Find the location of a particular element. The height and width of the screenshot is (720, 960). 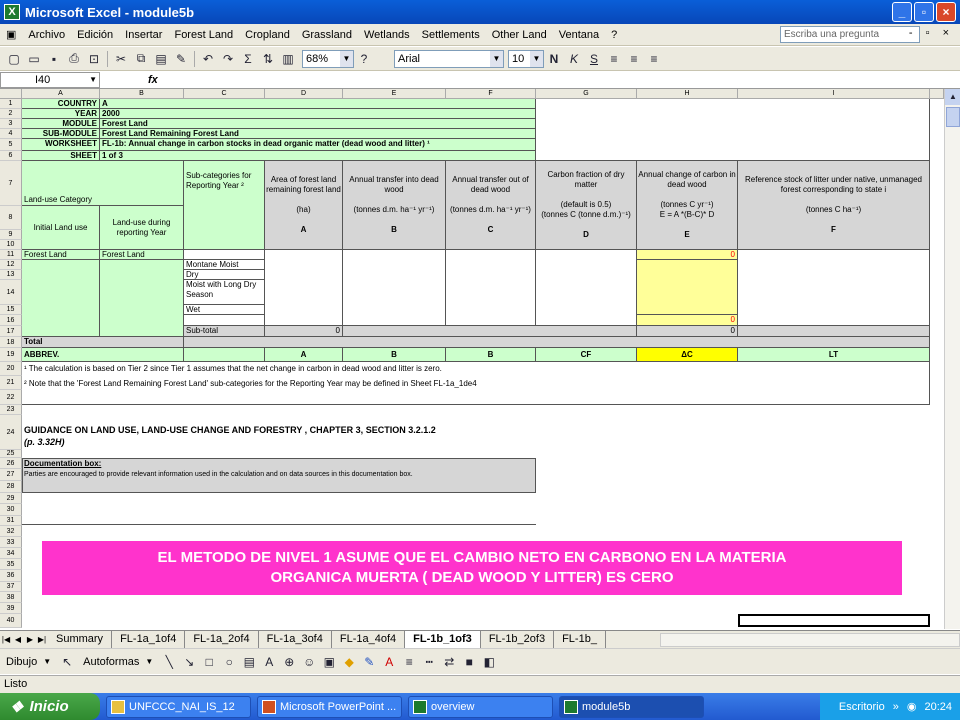

initial-land-use-blank is located at coordinates (61, 298).